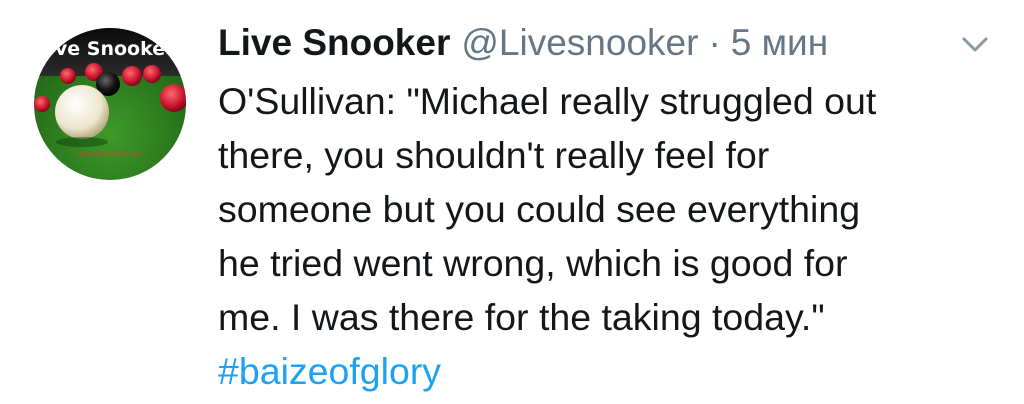 This screenshot has width=1024, height=404. Describe the element at coordinates (579, 43) in the screenshot. I see `username-handle: @Livesnooker` at that location.